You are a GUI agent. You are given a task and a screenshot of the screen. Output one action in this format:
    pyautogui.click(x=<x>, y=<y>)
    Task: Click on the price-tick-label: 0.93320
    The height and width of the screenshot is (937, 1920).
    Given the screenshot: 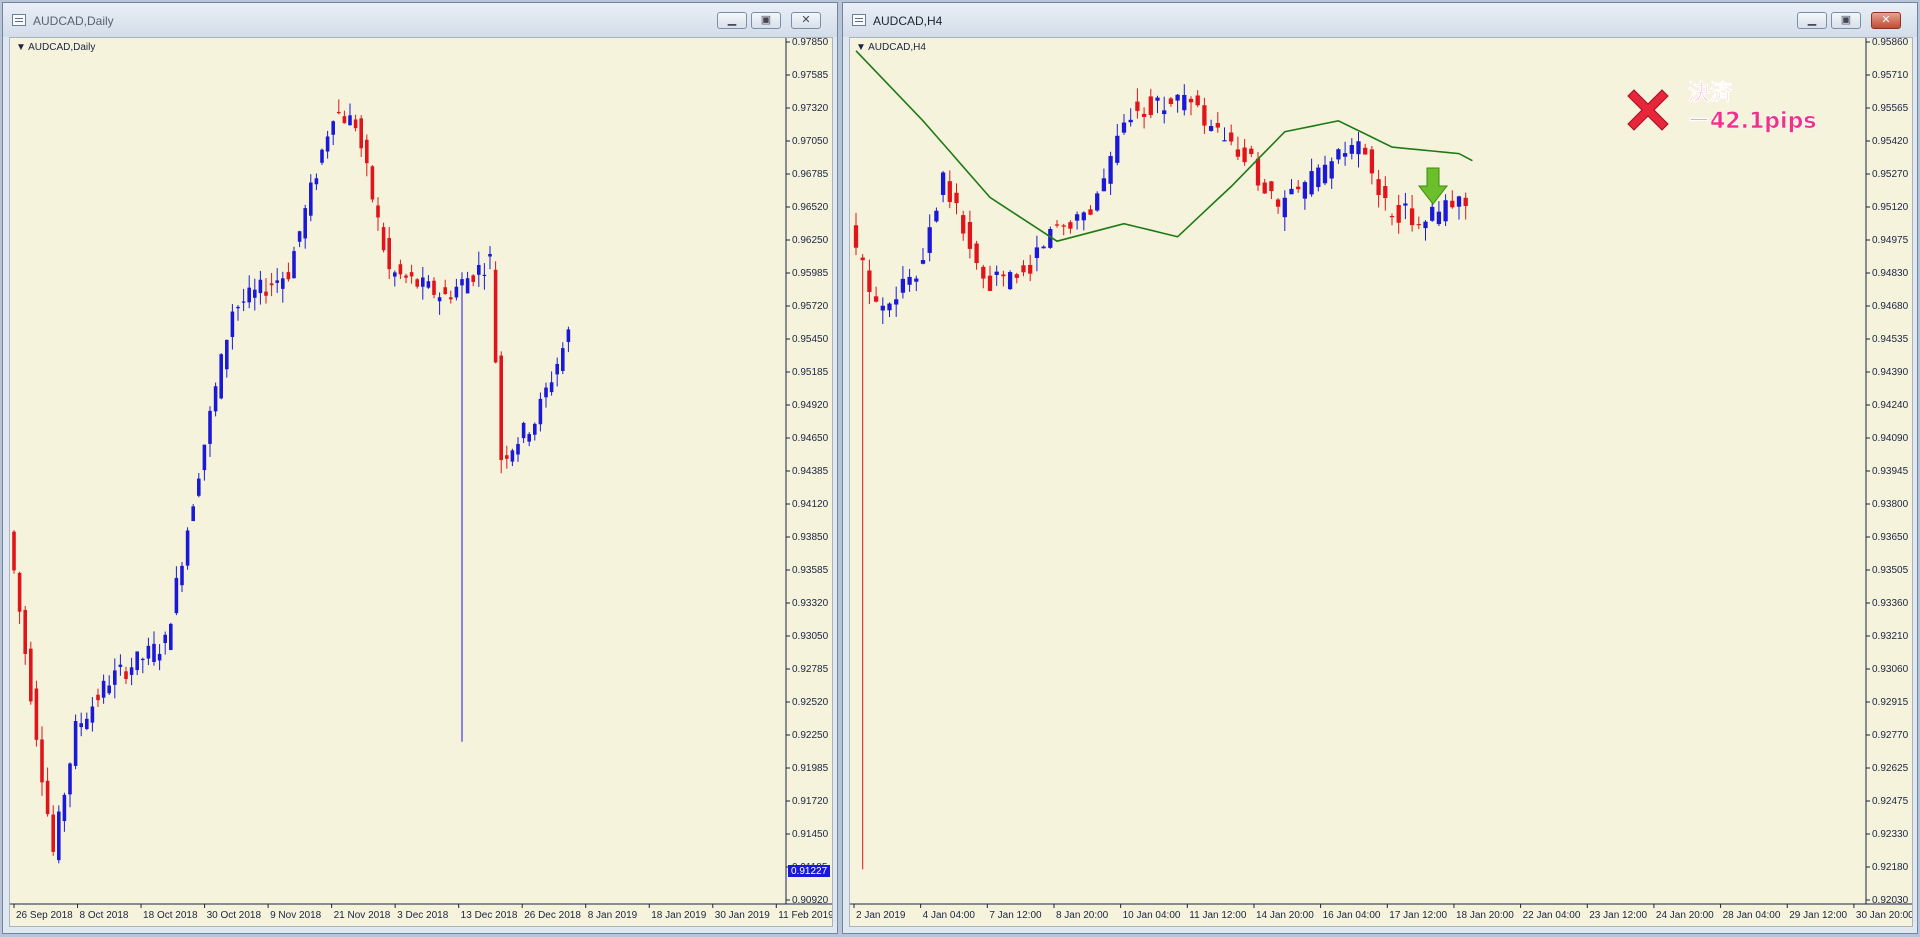 What is the action you would take?
    pyautogui.click(x=810, y=603)
    